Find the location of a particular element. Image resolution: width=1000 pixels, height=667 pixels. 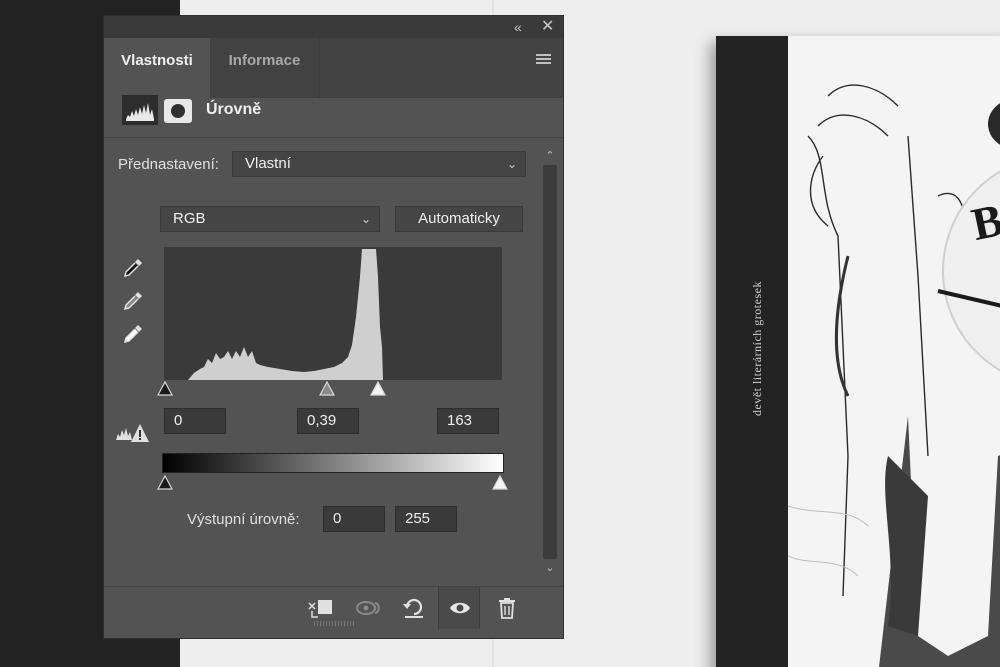

output-white-field: 255 is located at coordinates (426, 519).